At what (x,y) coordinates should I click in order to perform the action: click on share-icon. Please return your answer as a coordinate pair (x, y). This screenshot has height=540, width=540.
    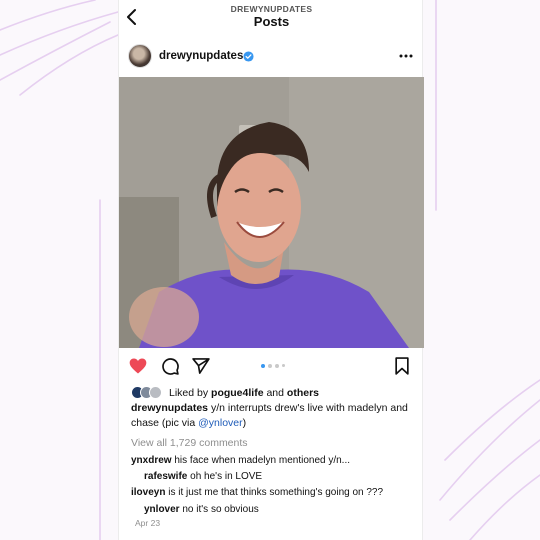
    Looking at the image, I should click on (201, 366).